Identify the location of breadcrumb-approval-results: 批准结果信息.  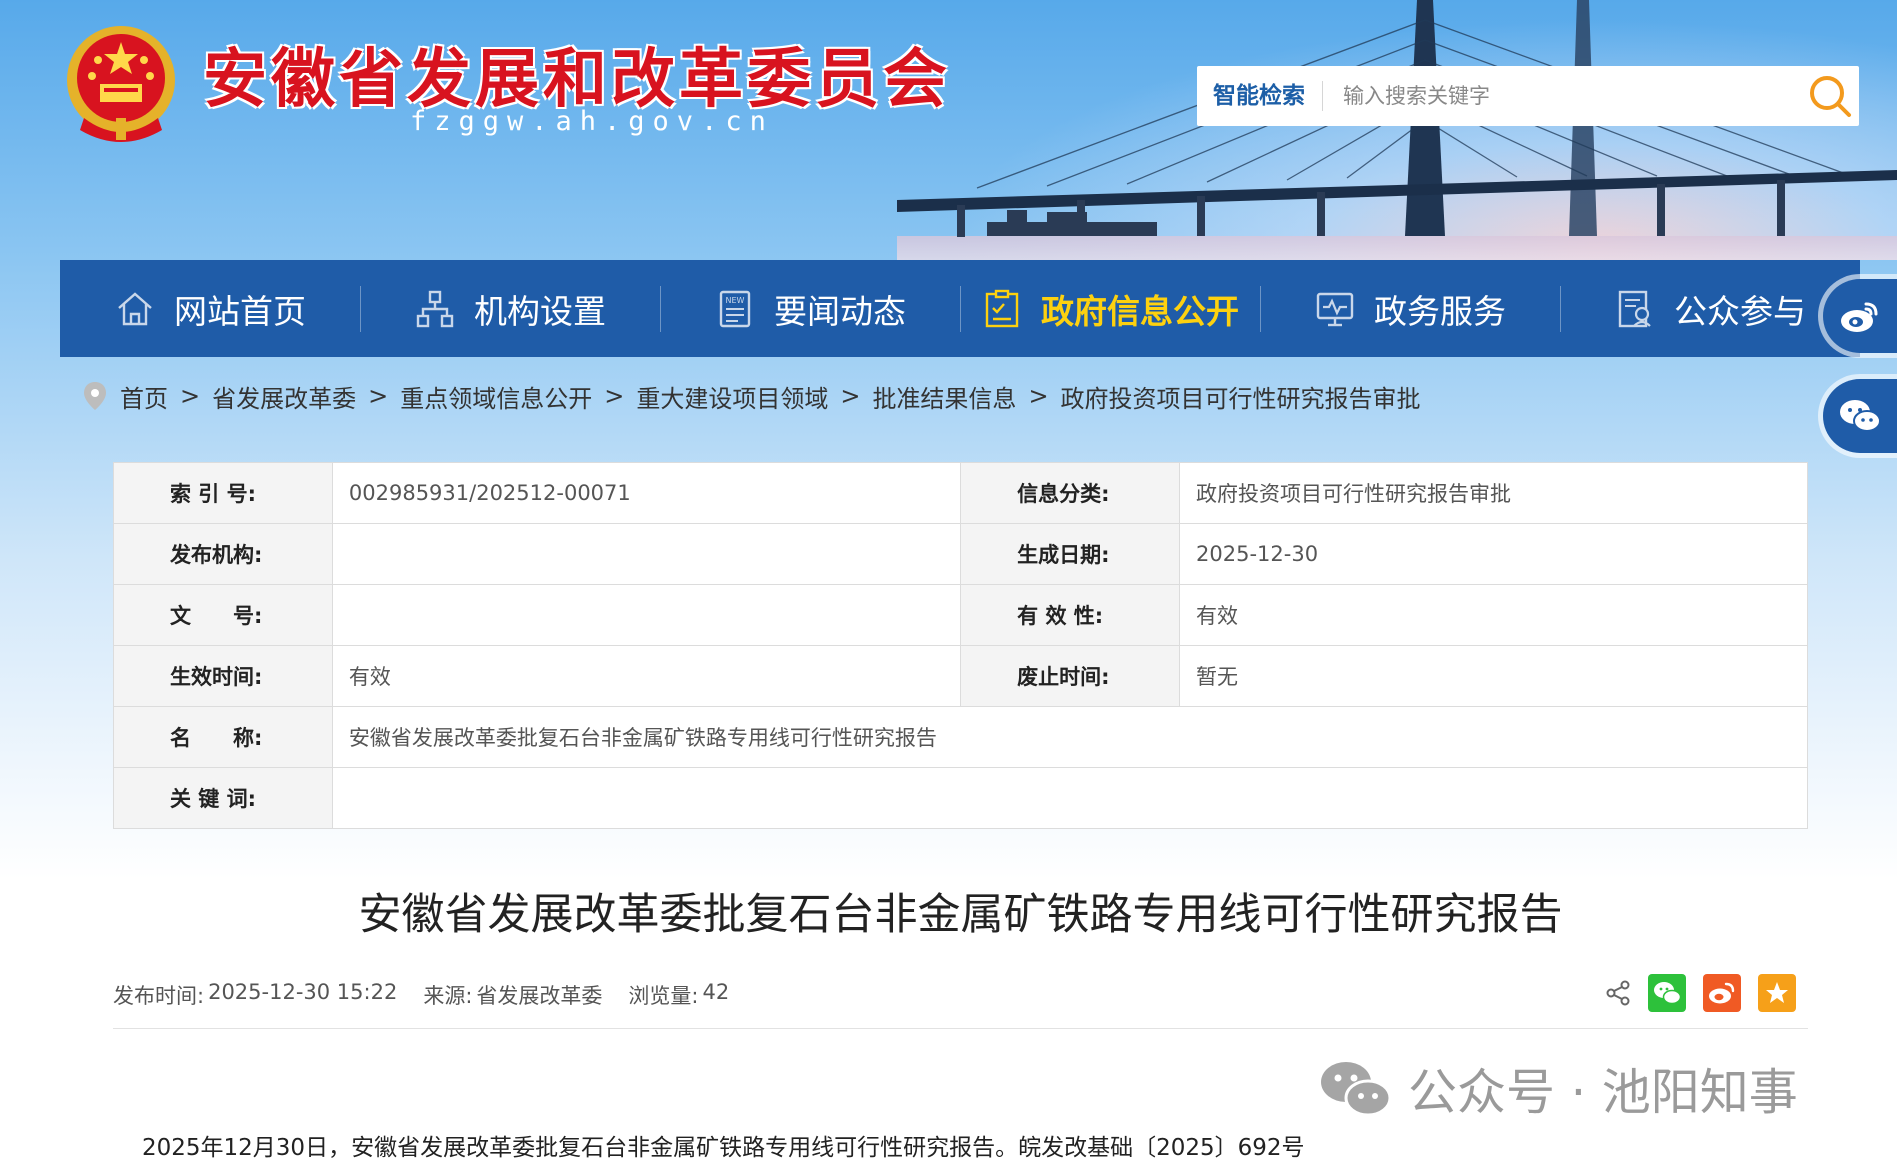
(944, 396).